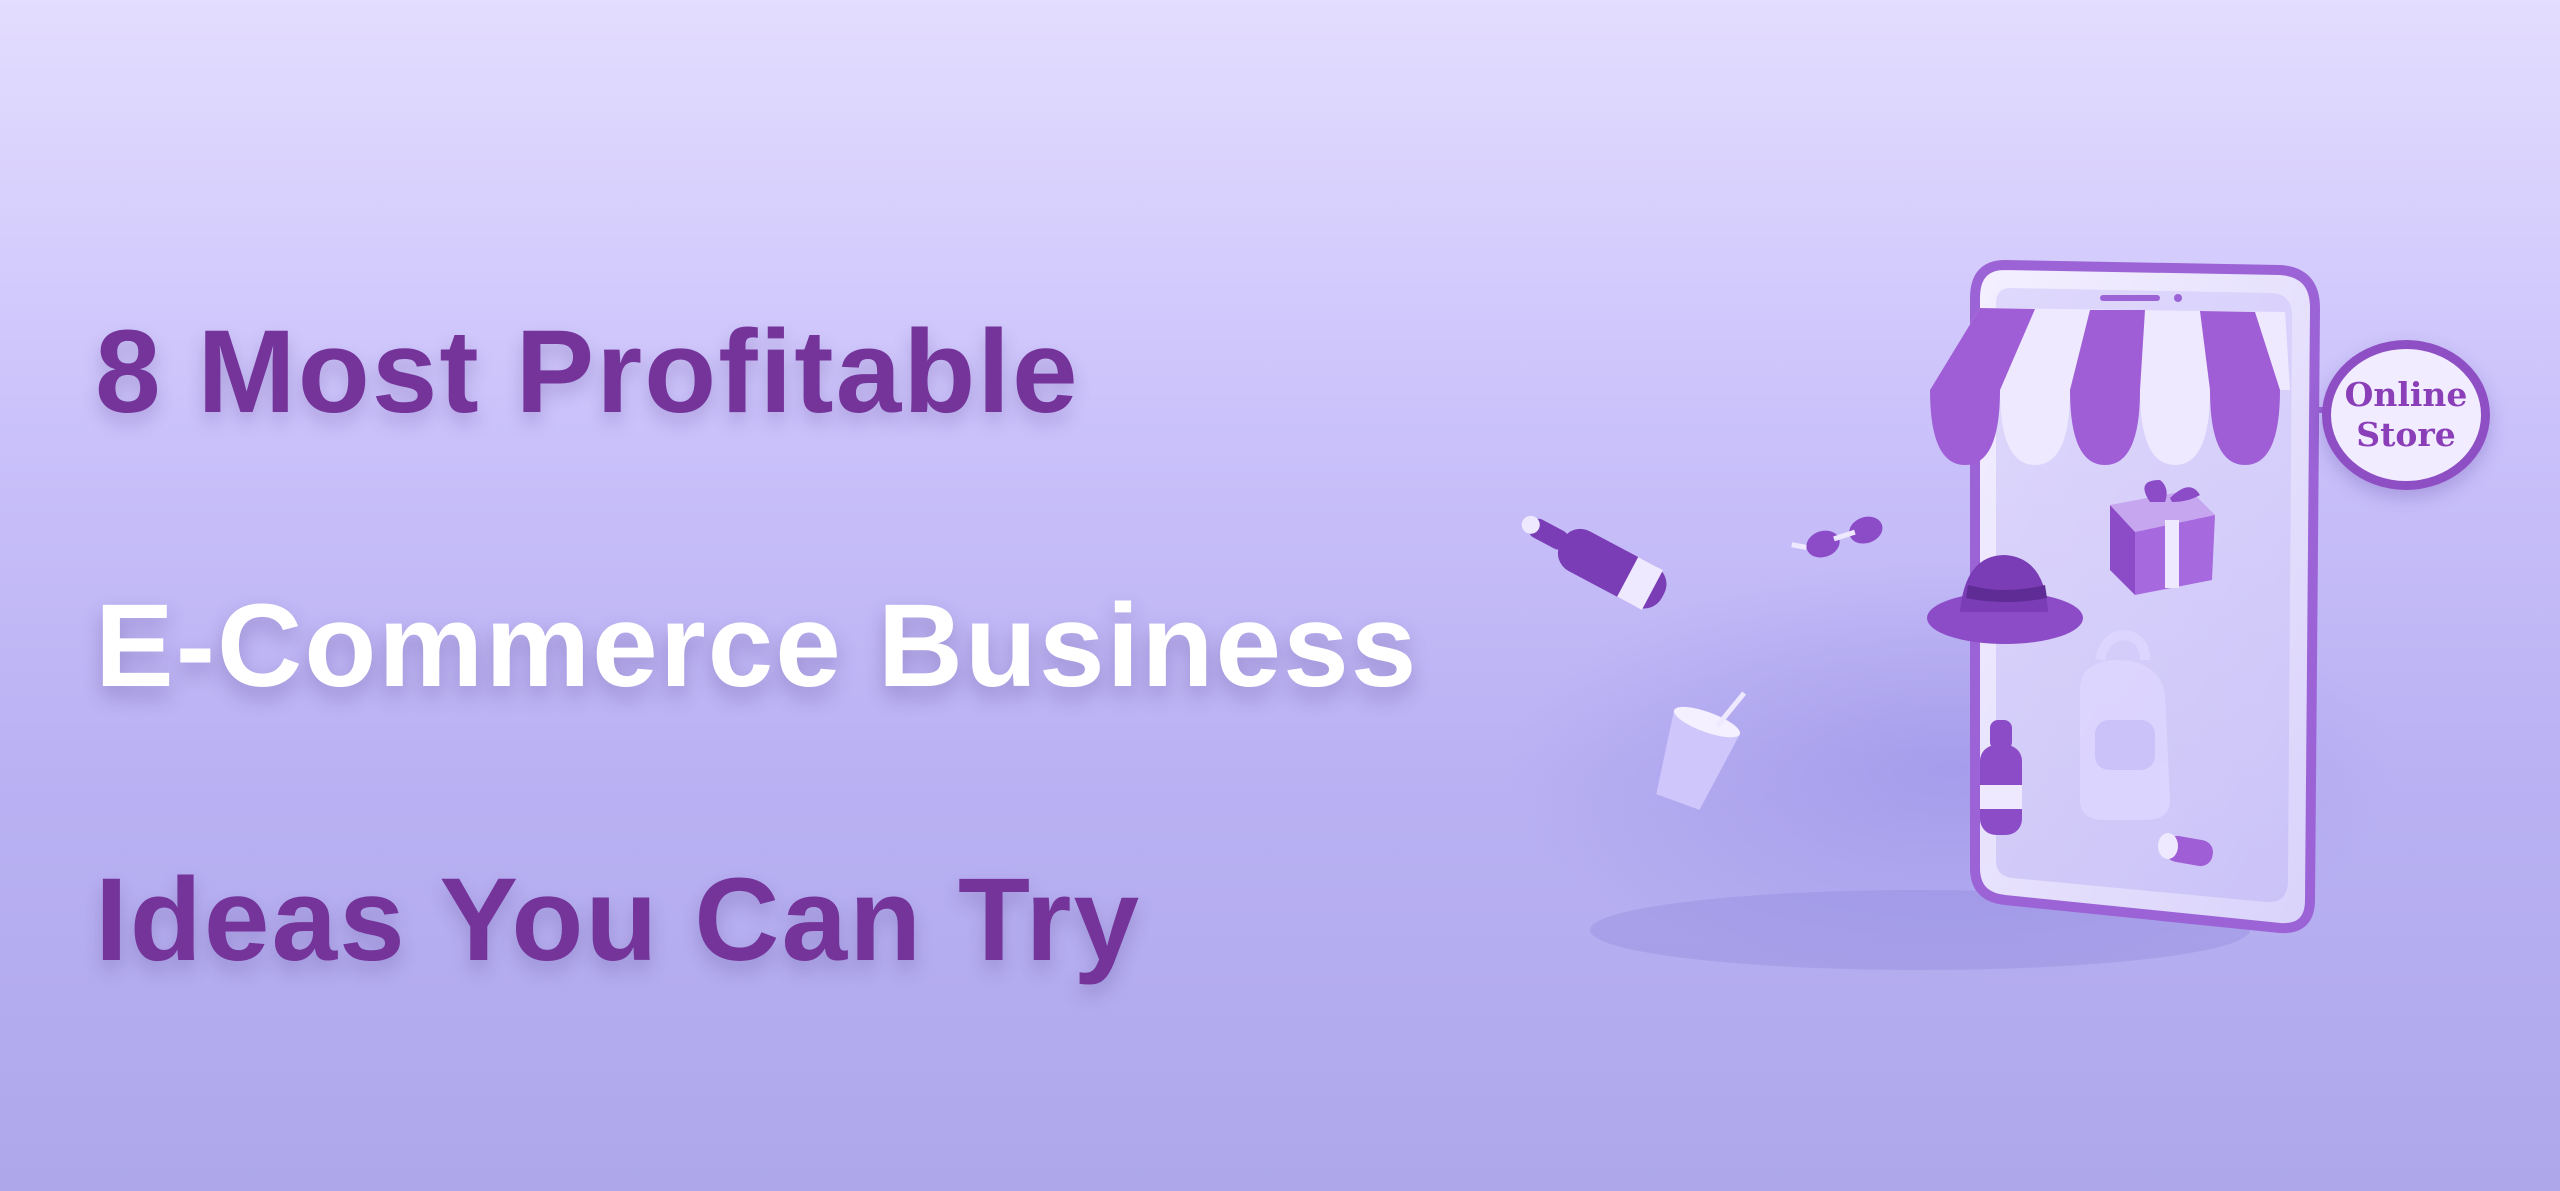  Describe the element at coordinates (1594, 562) in the screenshot. I see `wine-bottle-icon` at that location.